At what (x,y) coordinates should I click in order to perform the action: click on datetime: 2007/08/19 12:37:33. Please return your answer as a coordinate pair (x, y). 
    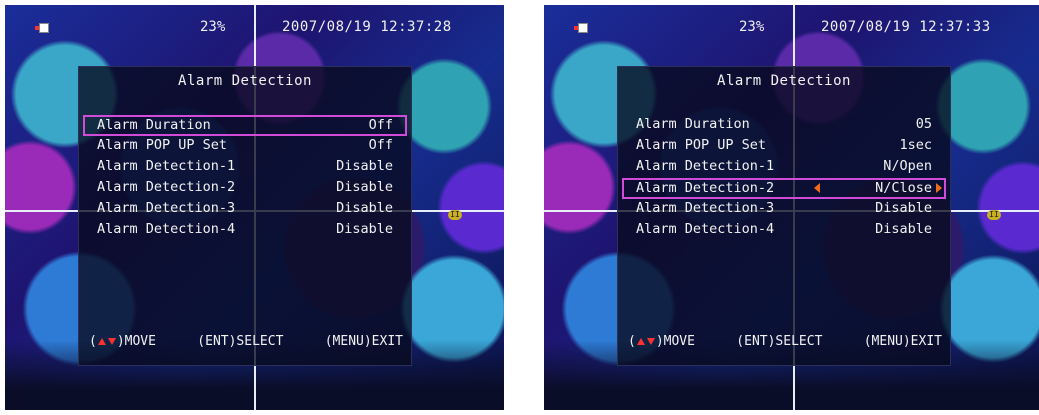
    Looking at the image, I should click on (906, 27).